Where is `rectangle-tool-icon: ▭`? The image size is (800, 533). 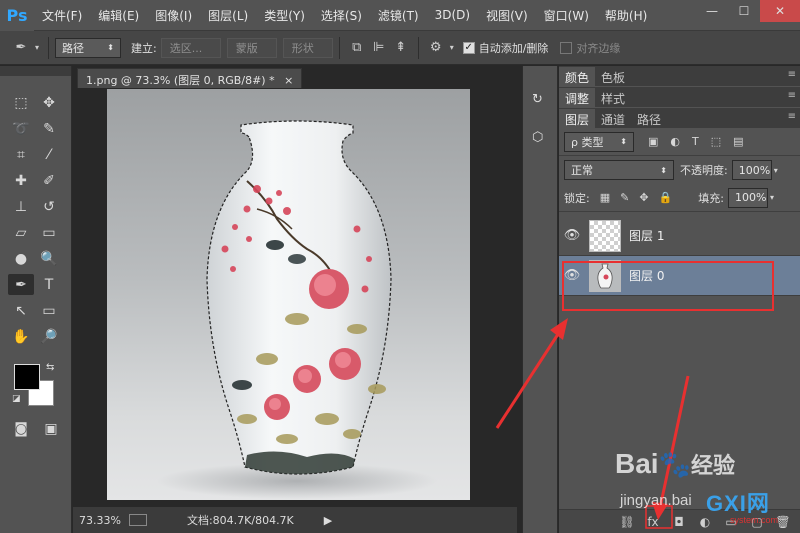
rectangle-tool-icon: ▭ is located at coordinates (49, 310).